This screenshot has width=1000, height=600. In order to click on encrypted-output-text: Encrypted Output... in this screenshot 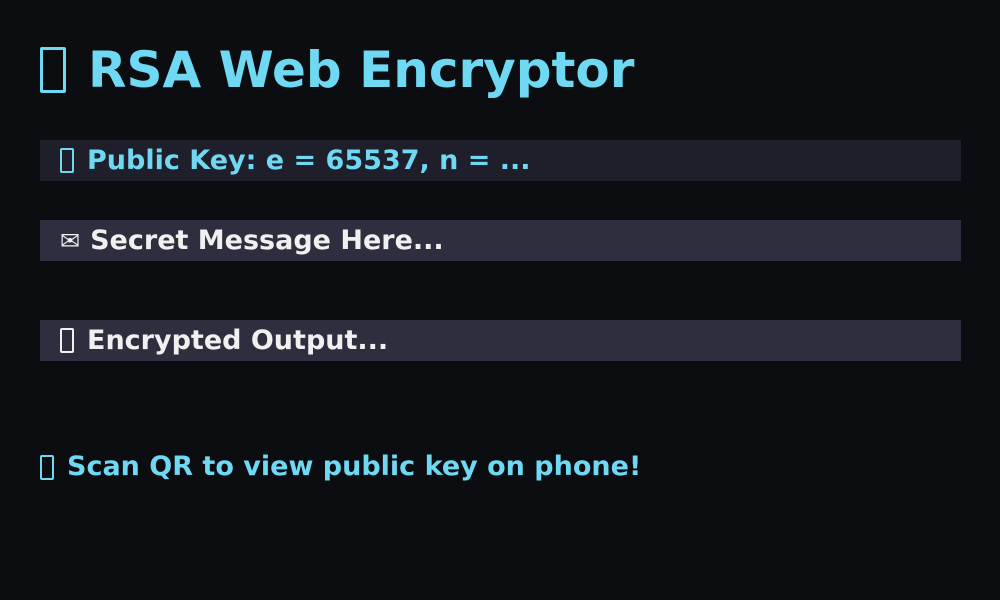, I will do `click(238, 340)`.